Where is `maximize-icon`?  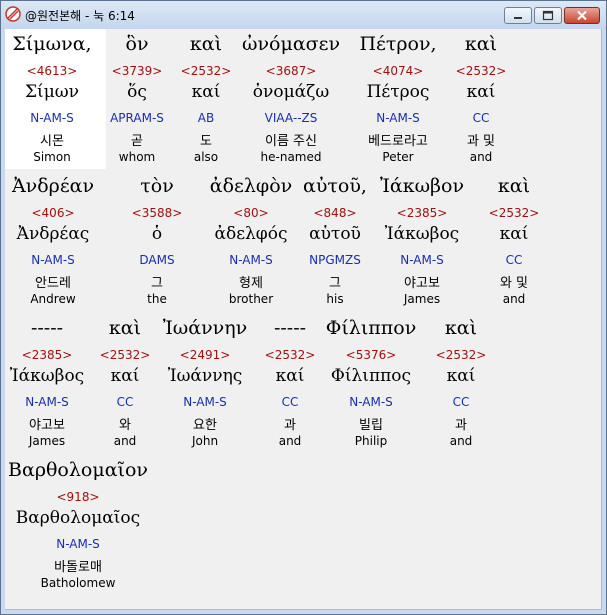
maximize-icon is located at coordinates (548, 15).